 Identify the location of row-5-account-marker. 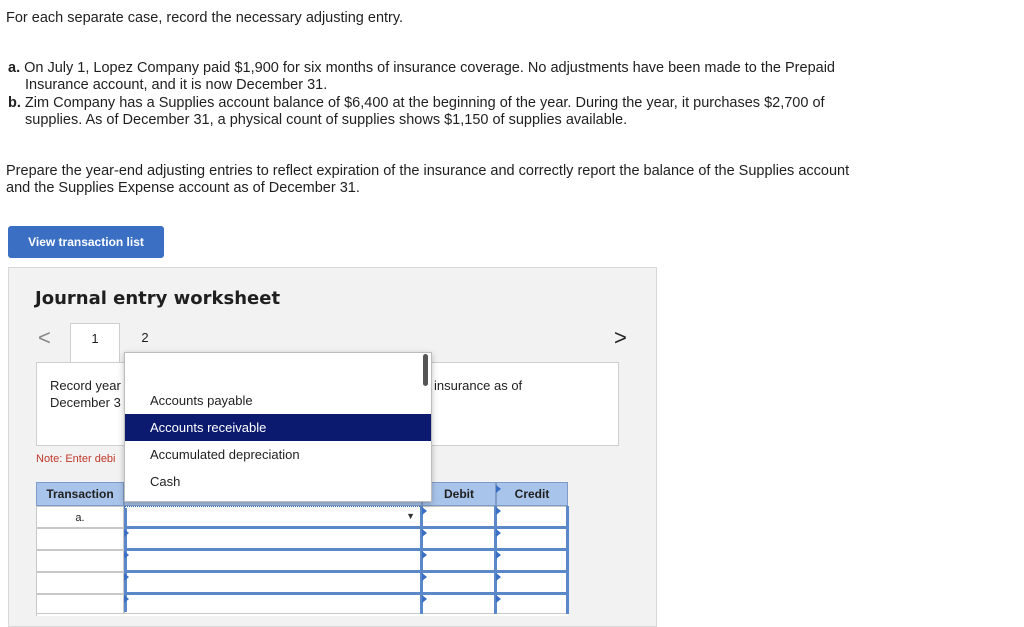
(126, 599).